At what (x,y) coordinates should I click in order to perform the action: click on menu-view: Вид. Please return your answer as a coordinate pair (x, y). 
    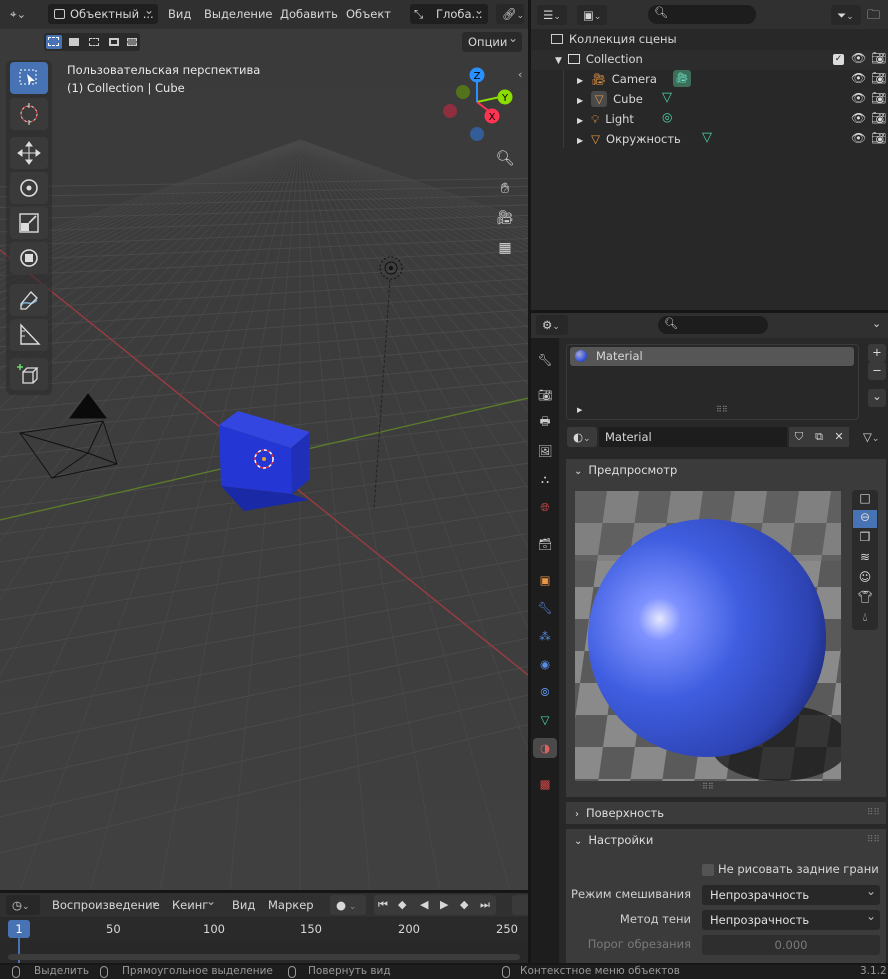
    Looking at the image, I should click on (179, 14).